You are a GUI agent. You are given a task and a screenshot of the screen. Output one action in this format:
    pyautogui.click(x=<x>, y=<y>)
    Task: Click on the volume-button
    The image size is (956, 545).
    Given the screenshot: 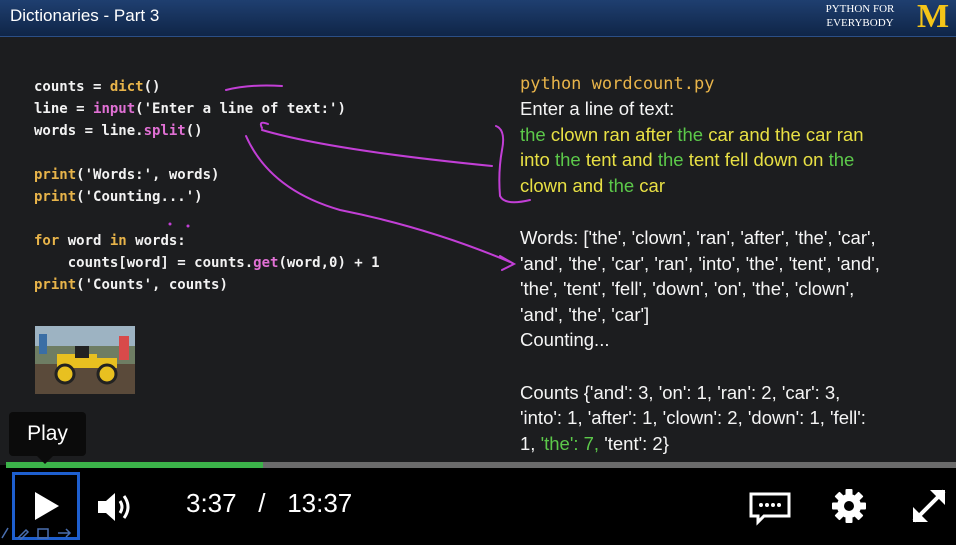 What is the action you would take?
    pyautogui.click(x=116, y=507)
    